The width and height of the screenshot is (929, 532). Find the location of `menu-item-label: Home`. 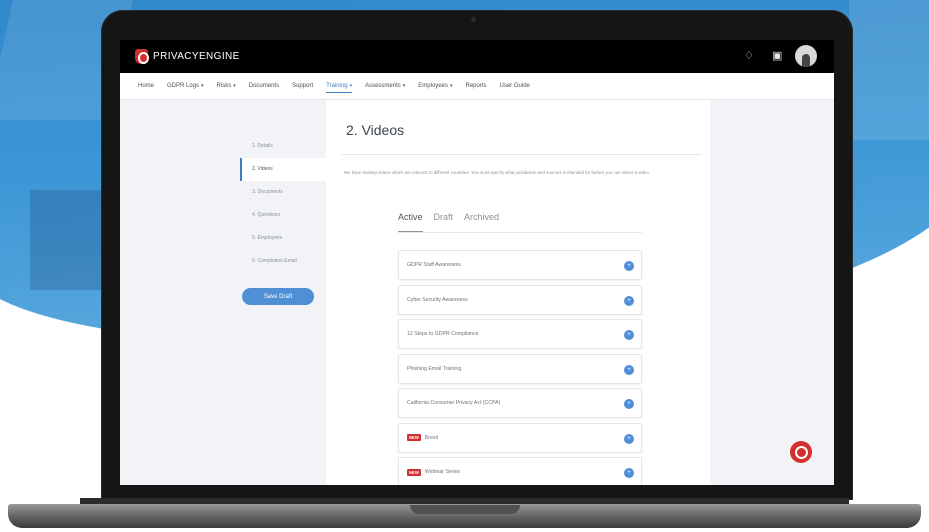

menu-item-label: Home is located at coordinates (146, 86).